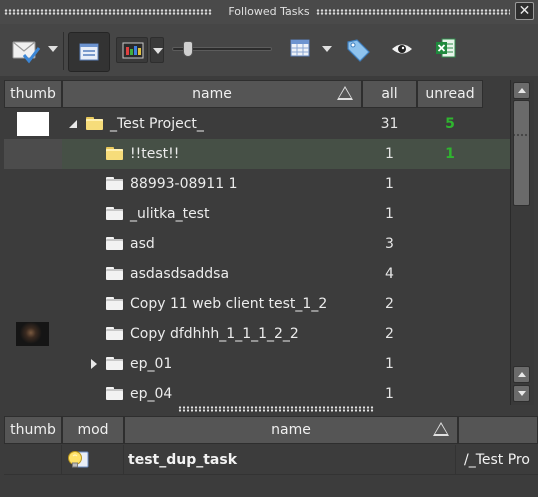 The width and height of the screenshot is (538, 497). What do you see at coordinates (63, 51) in the screenshot?
I see `toolbar-separator` at bounding box center [63, 51].